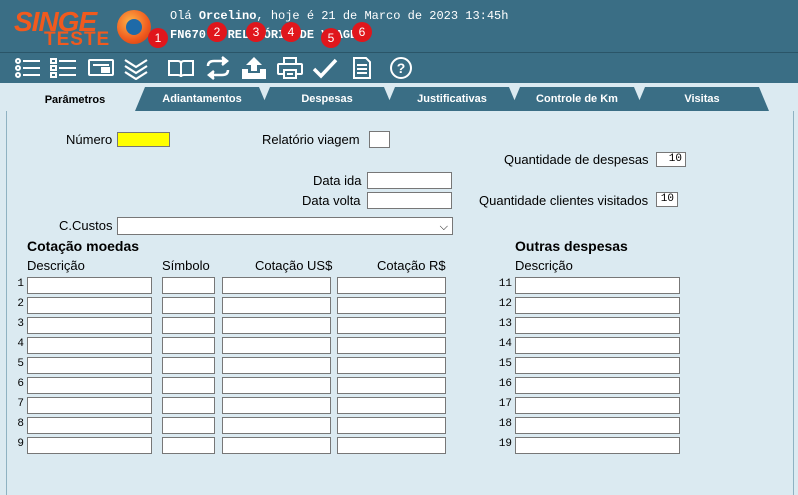 The width and height of the screenshot is (798, 495). I want to click on tab-controle-km: Controle de Km, so click(577, 99).